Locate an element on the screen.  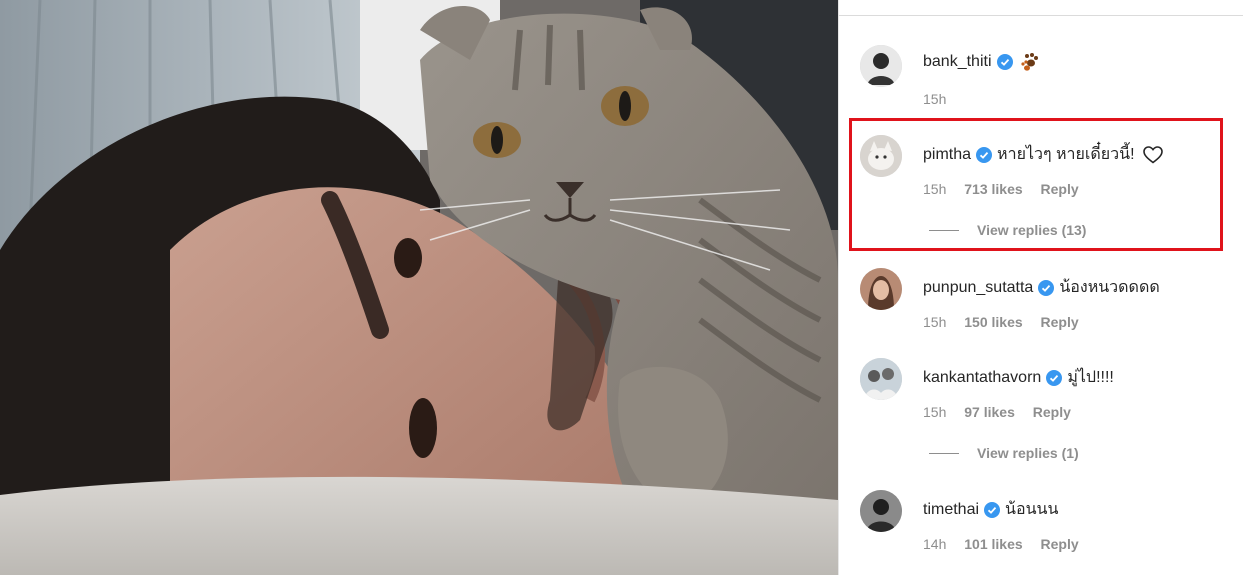
view-replies-button: View replies (1) is located at coordinates (1004, 453).